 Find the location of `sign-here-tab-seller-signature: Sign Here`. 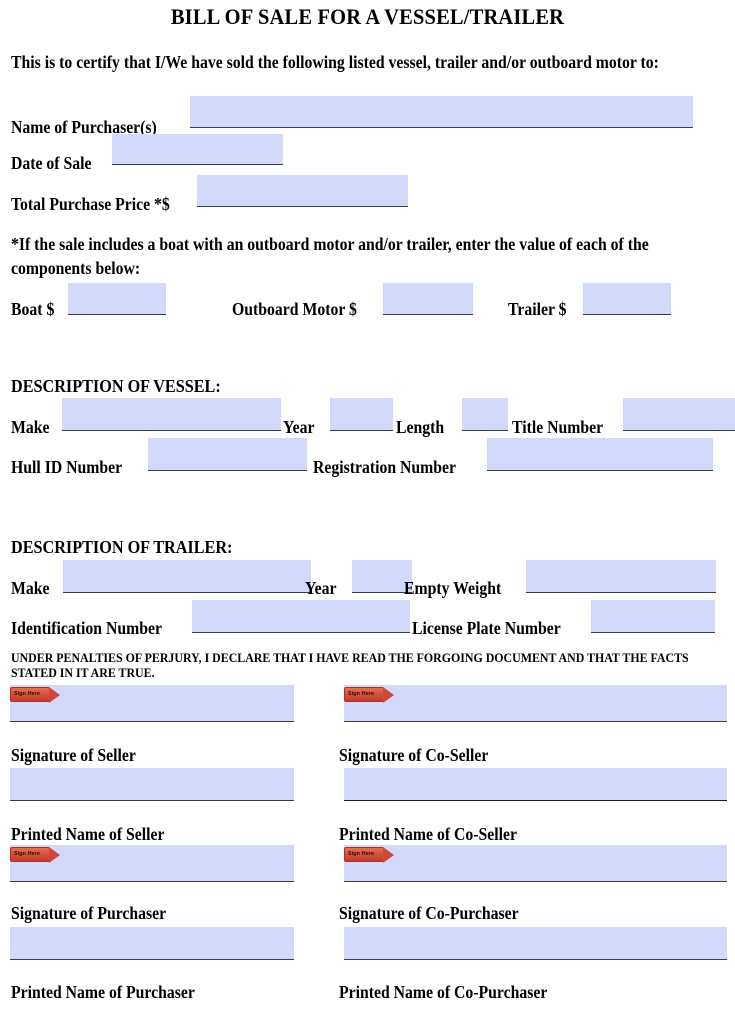

sign-here-tab-seller-signature: Sign Here is located at coordinates (35, 695).